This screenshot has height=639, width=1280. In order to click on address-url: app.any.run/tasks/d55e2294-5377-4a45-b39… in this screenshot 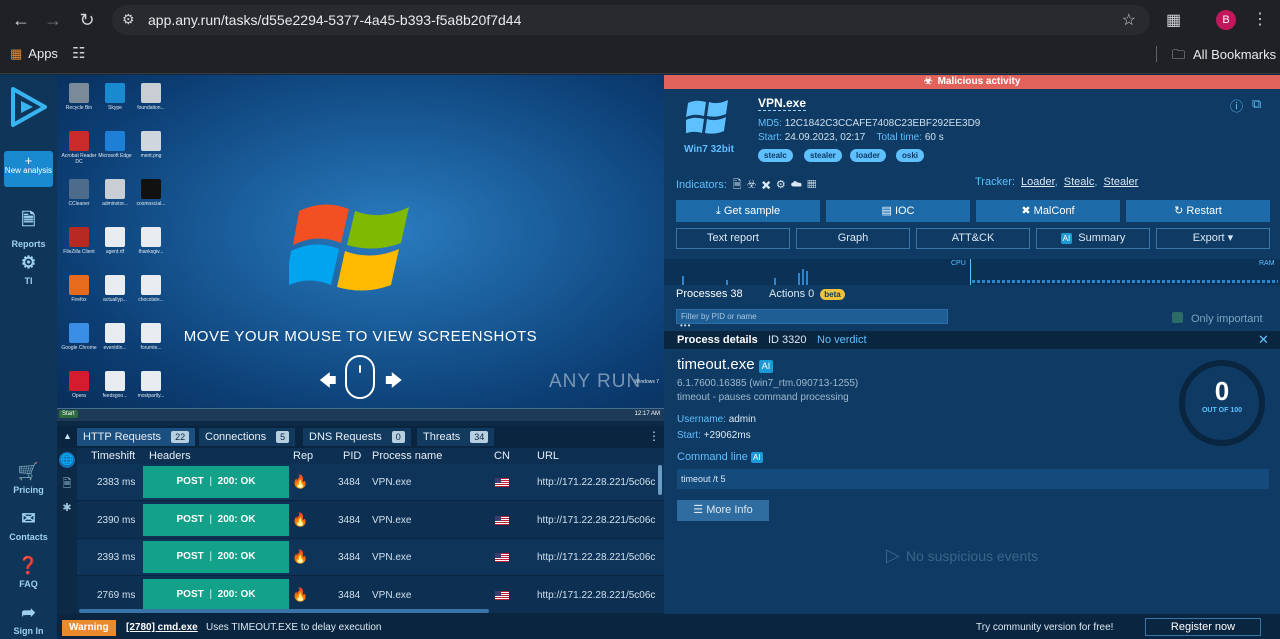, I will do `click(334, 20)`.